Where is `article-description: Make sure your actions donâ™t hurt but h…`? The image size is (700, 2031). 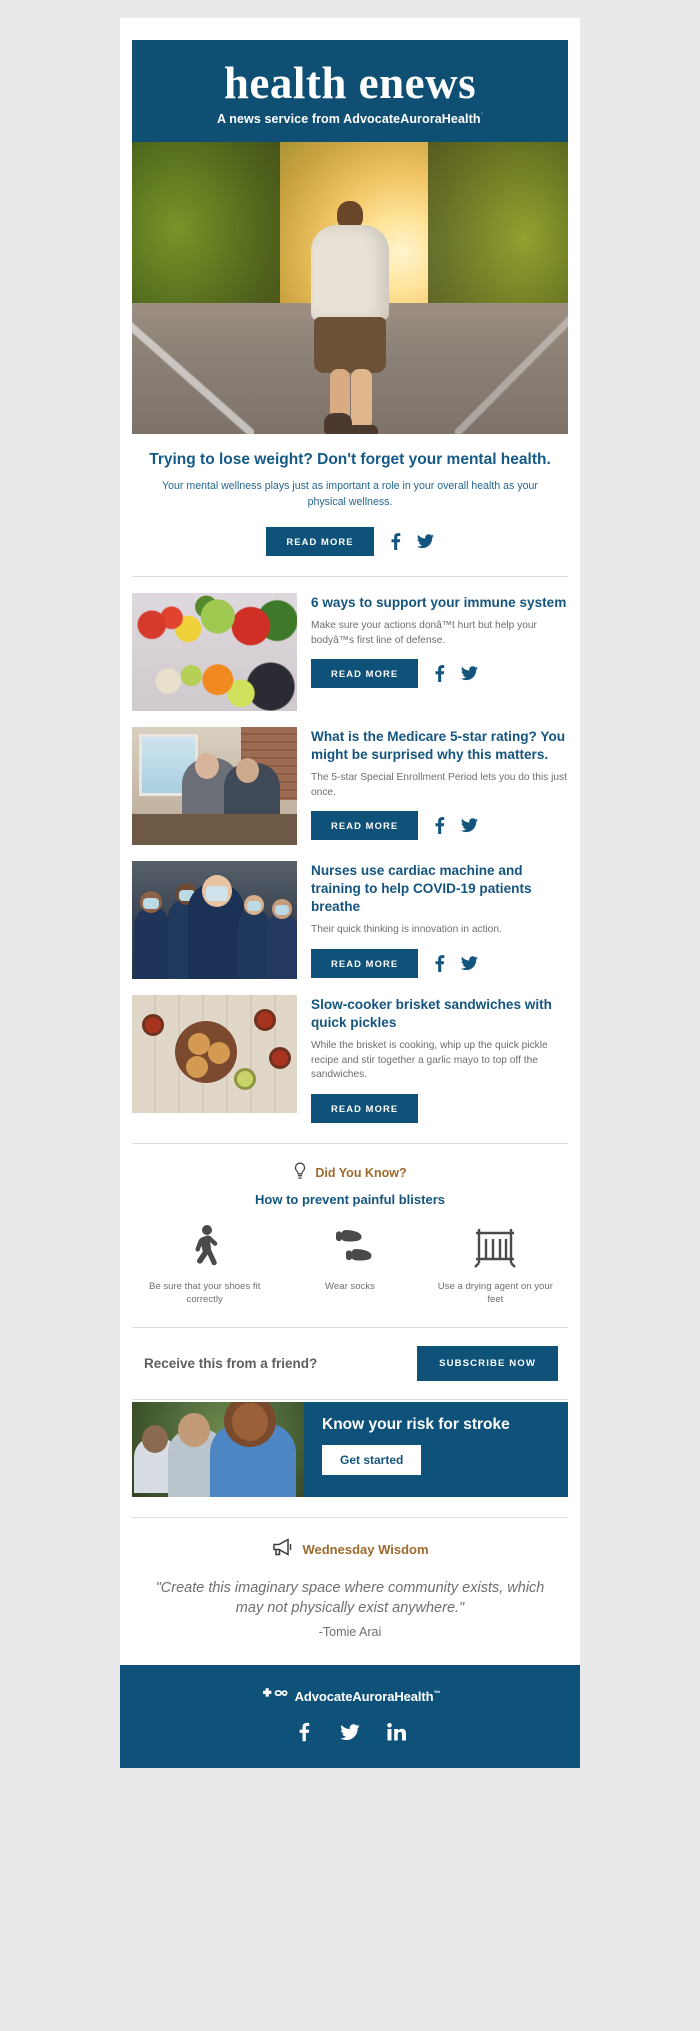 article-description: Make sure your actions donâ™t hurt but h… is located at coordinates (424, 633).